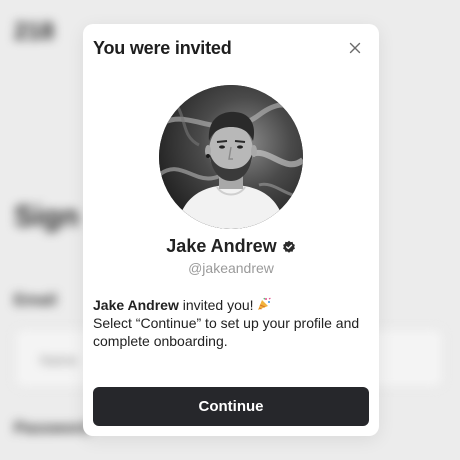  I want to click on close-button, so click(355, 48).